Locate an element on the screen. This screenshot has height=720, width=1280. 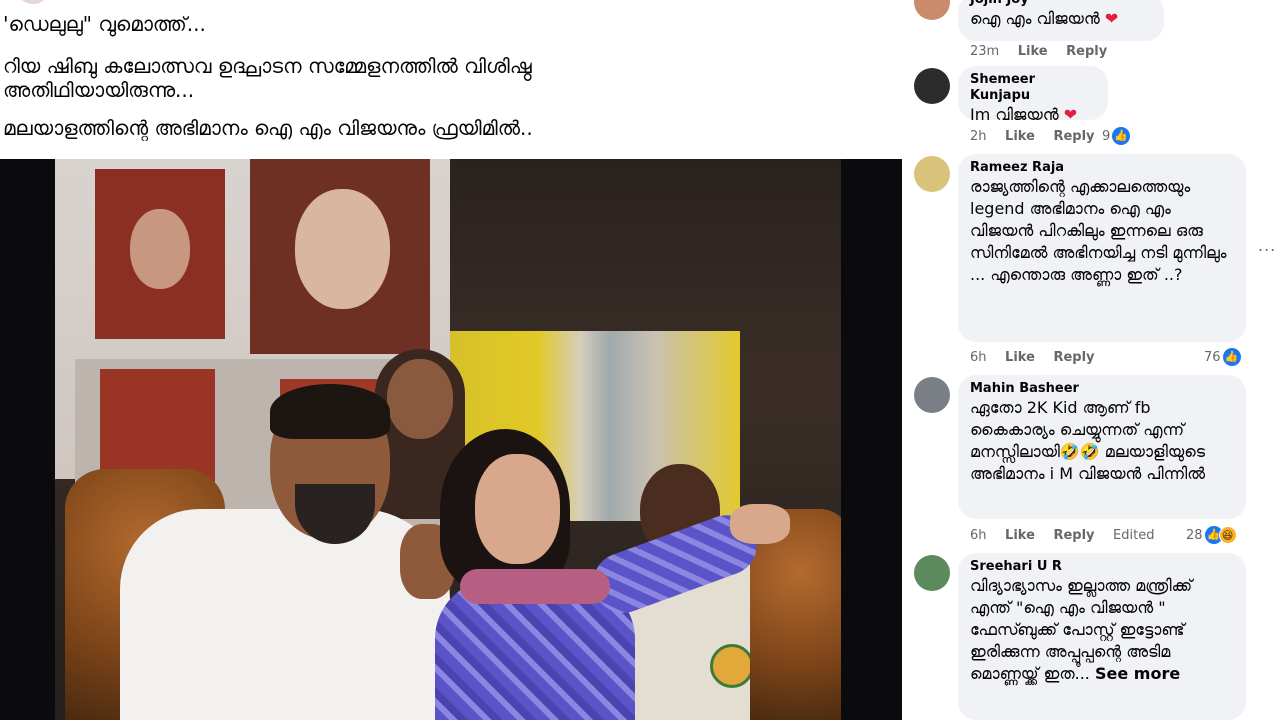
comment-author: Shemeer Kunjapu is located at coordinates (1033, 88).